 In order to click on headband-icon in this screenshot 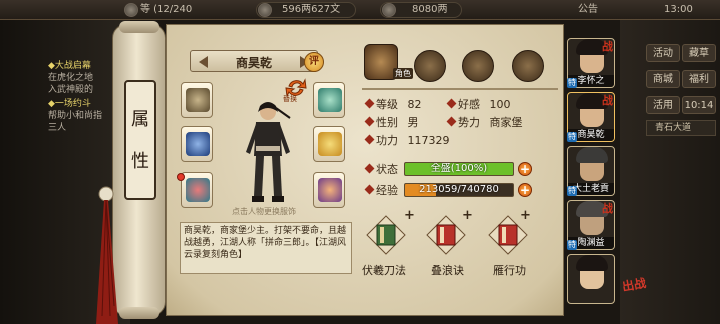, I will do `click(330, 100)`.